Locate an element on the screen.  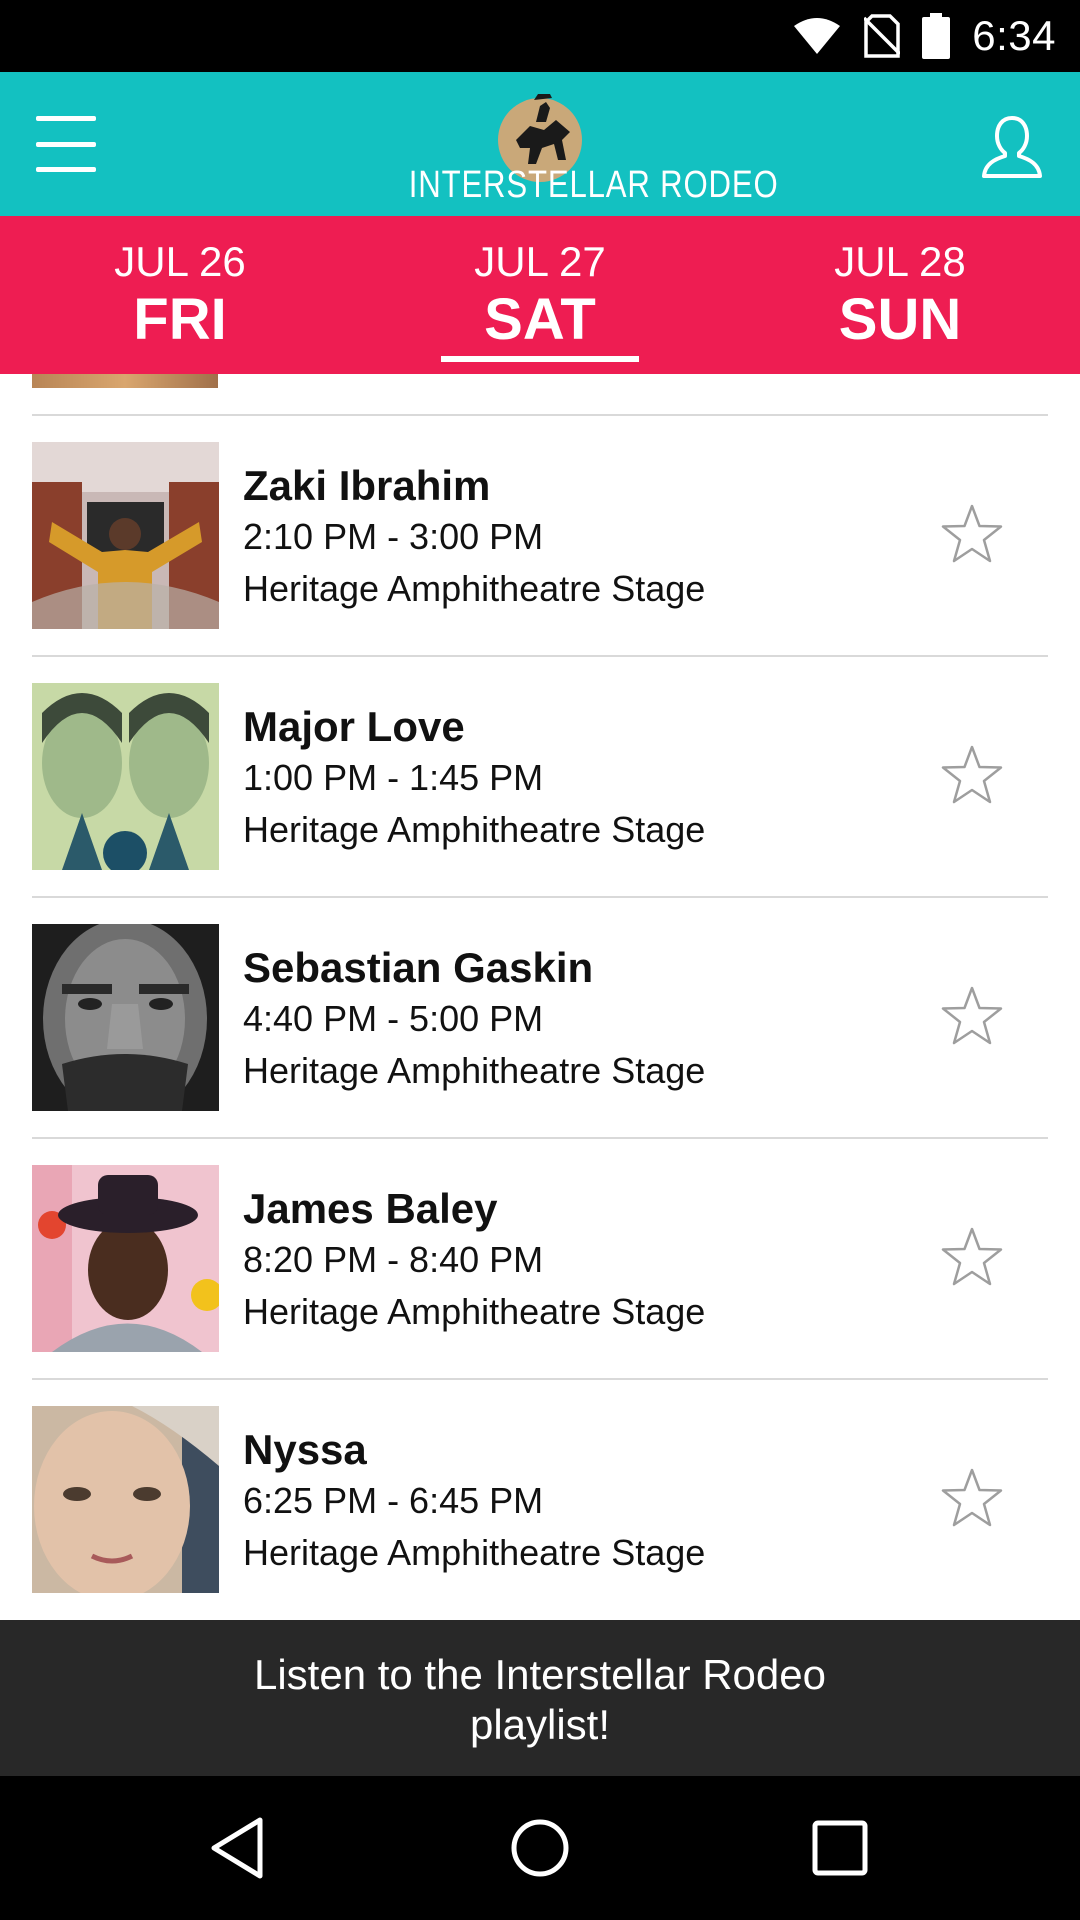
tab-jul-26: JUL 26 FRI is located at coordinates (180, 295).